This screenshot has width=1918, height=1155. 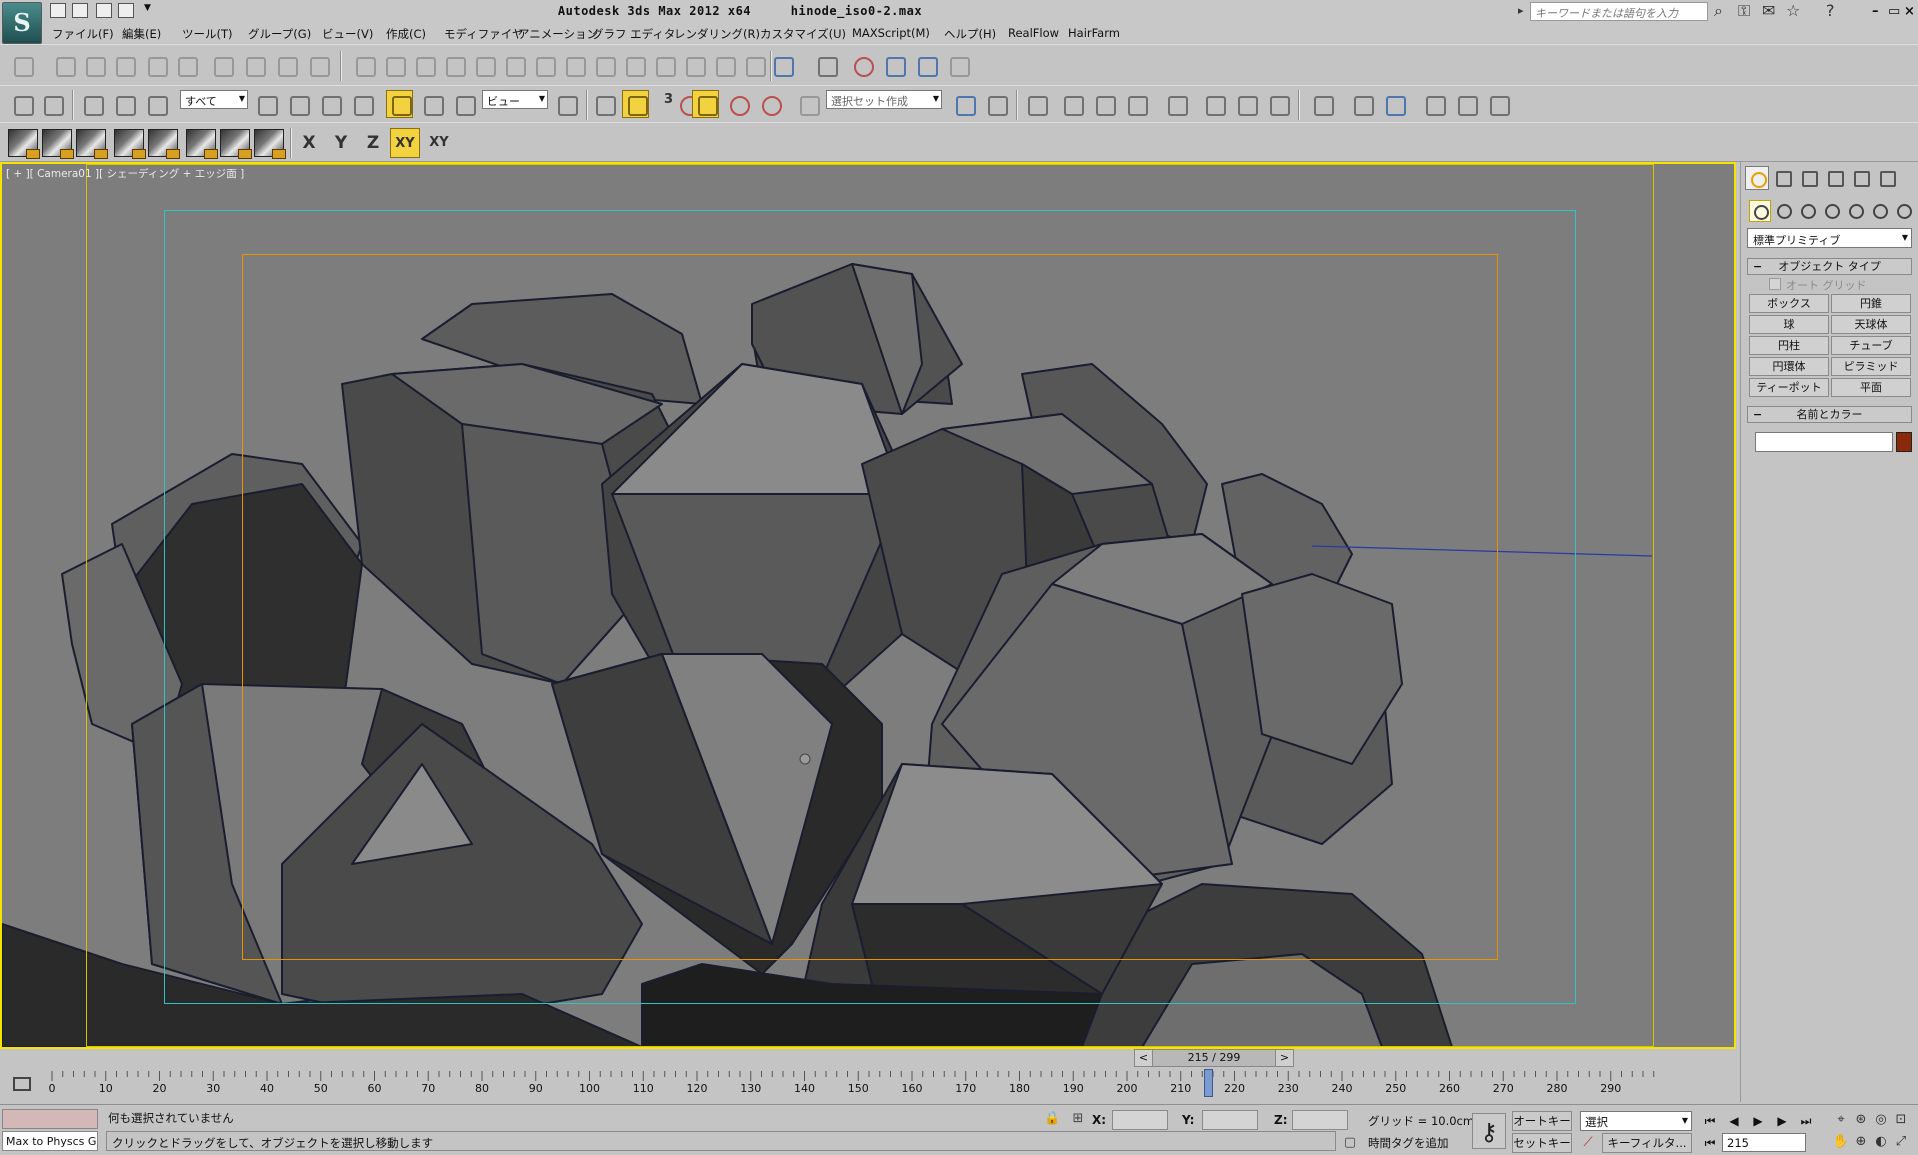 I want to click on set-key-icon: ⚷, so click(x=1489, y=1131).